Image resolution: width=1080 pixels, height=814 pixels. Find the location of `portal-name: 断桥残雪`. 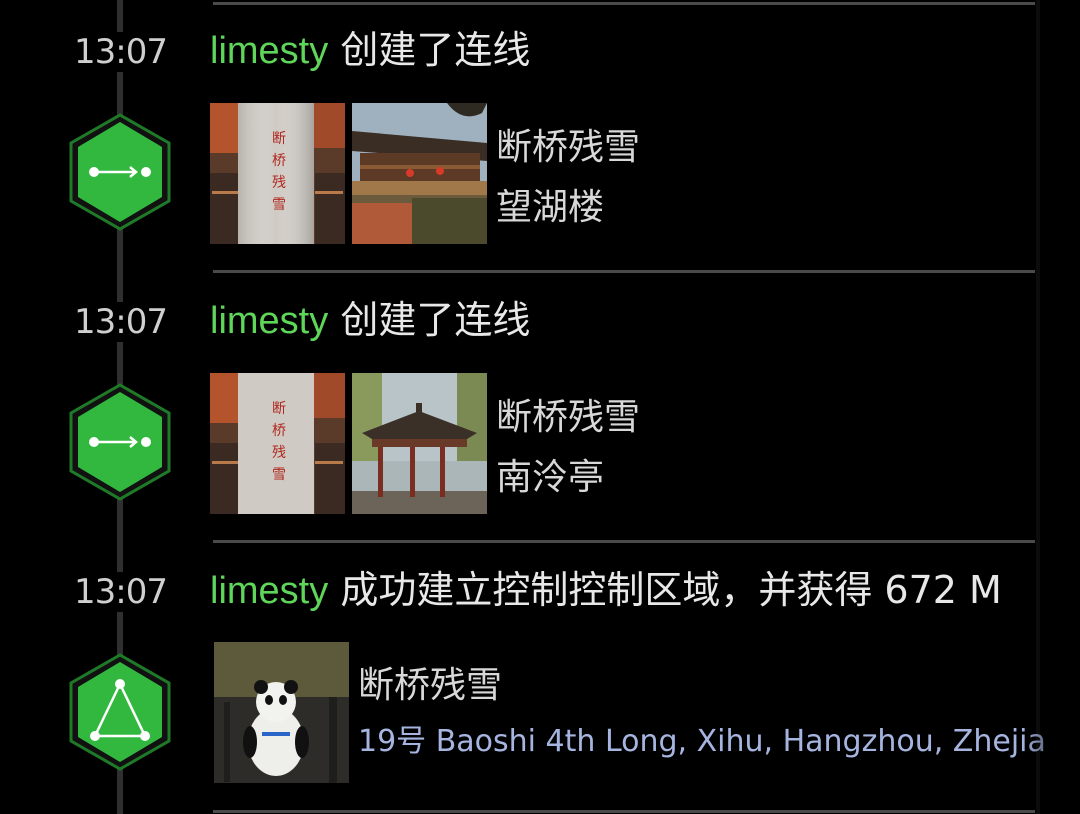

portal-name: 断桥残雪 is located at coordinates (430, 686).